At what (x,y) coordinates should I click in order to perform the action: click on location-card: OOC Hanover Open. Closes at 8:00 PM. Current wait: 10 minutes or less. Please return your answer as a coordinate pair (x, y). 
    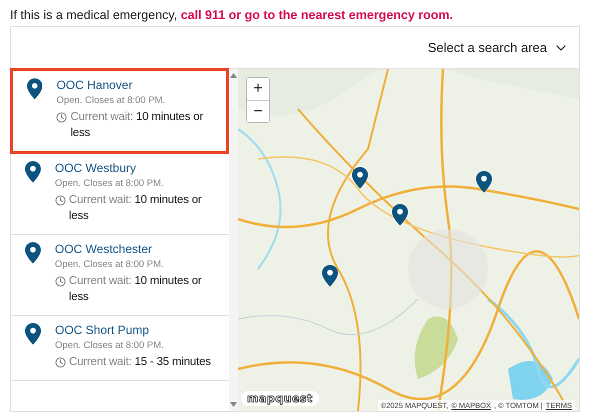
    Looking at the image, I should click on (119, 111).